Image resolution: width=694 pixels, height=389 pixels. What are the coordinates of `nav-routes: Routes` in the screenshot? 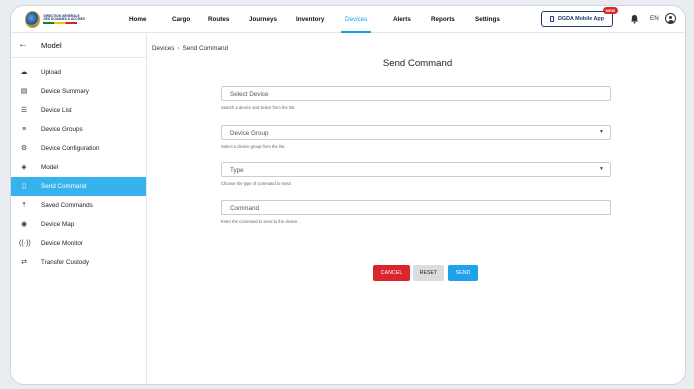 It's located at (218, 19).